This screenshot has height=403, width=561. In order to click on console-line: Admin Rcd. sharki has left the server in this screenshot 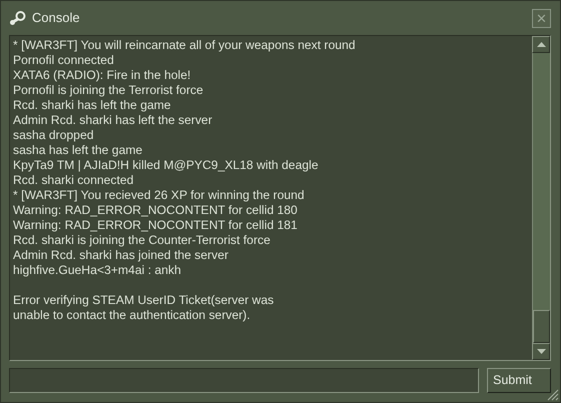, I will do `click(113, 120)`.